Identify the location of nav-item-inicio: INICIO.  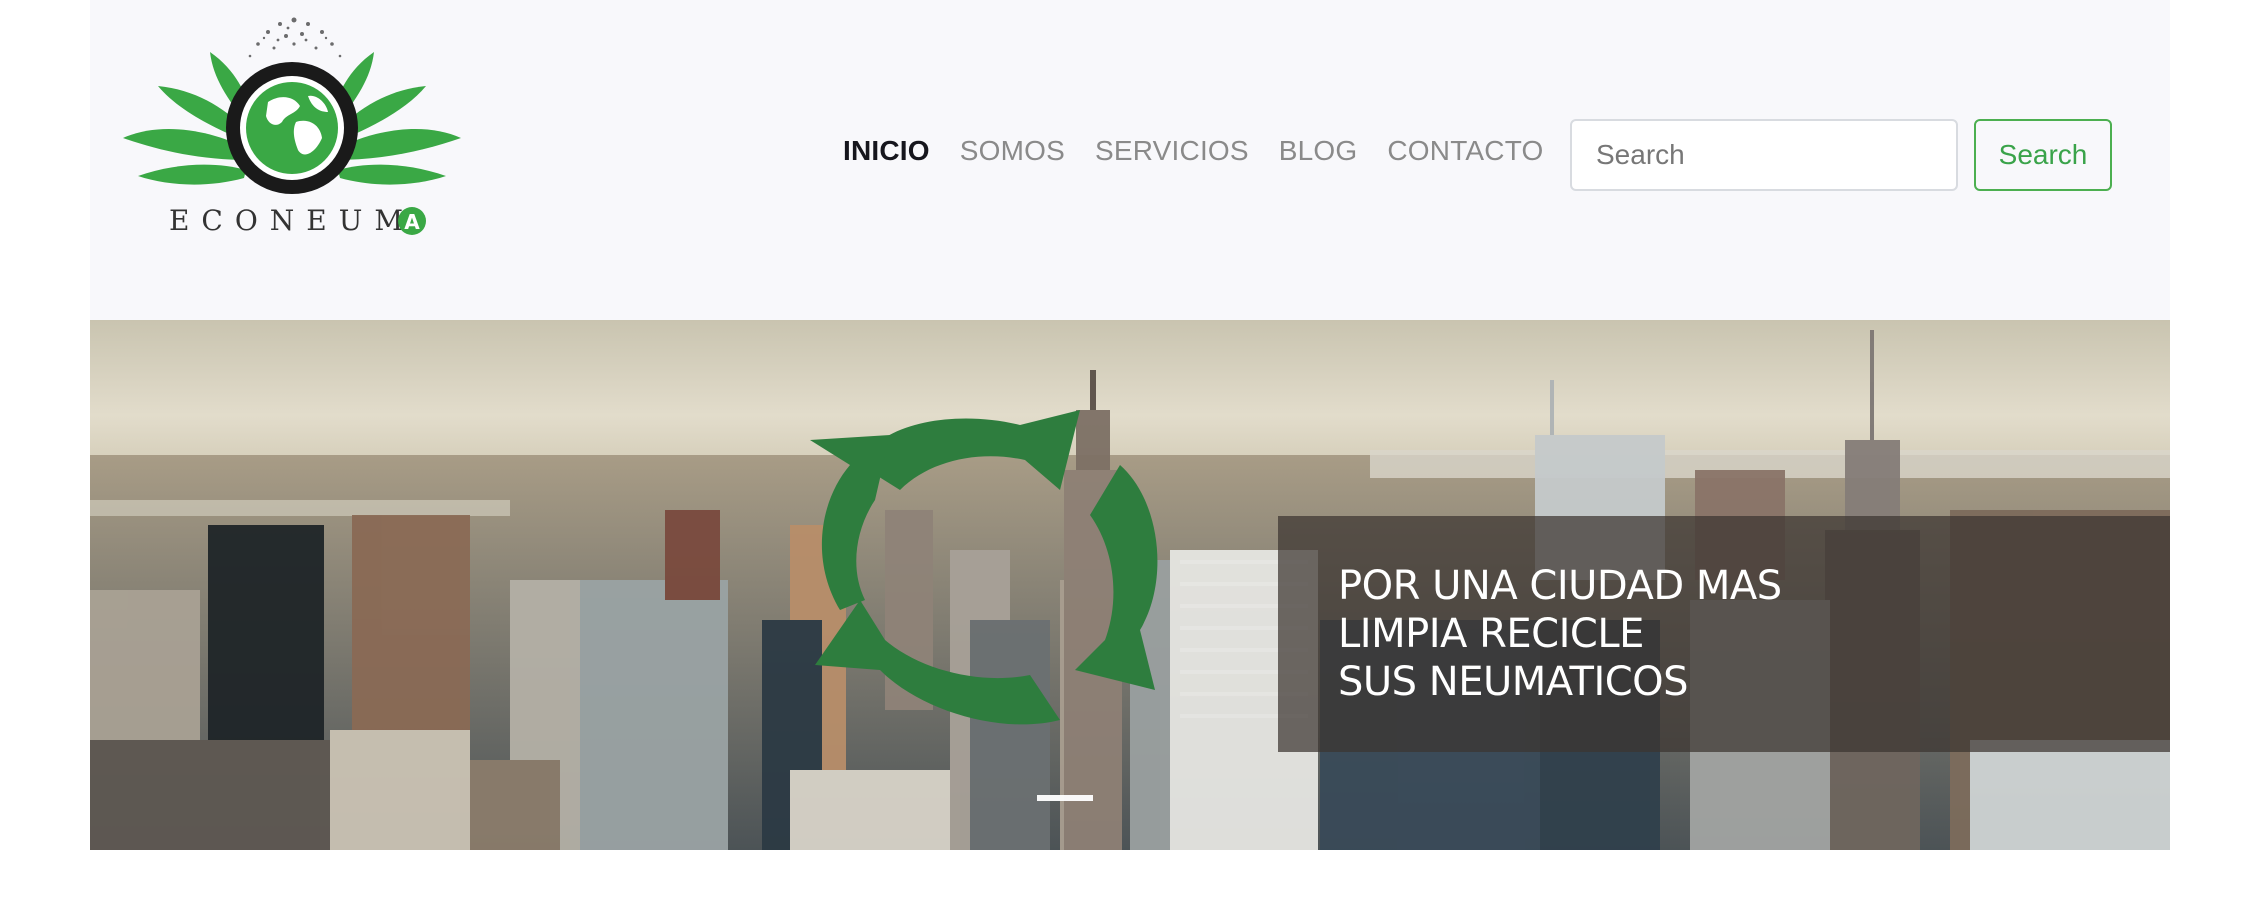
(886, 151).